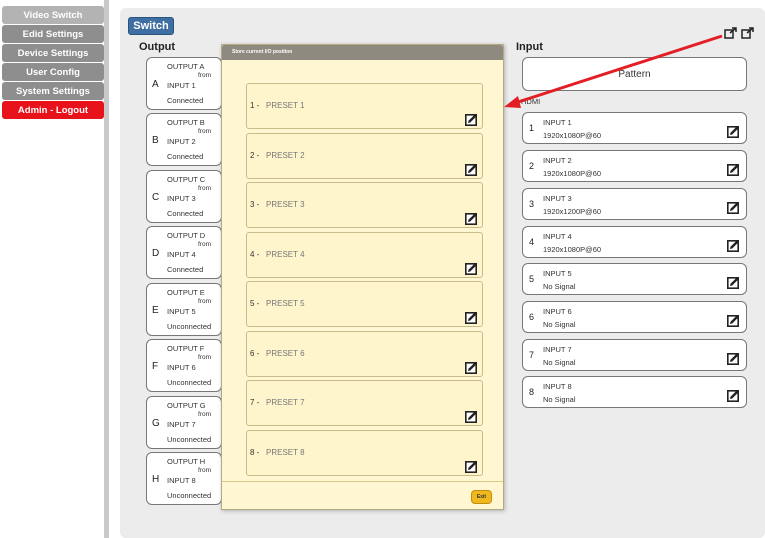  What do you see at coordinates (151, 26) in the screenshot?
I see `tab-switch: Switch` at bounding box center [151, 26].